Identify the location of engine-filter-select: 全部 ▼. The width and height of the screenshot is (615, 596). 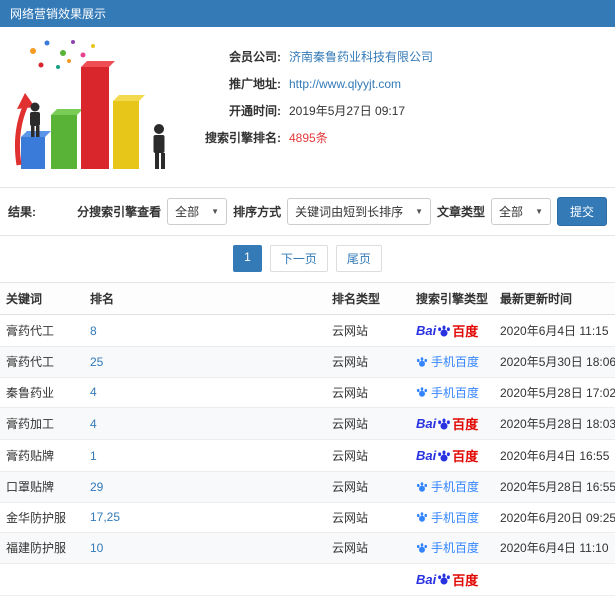
(197, 211).